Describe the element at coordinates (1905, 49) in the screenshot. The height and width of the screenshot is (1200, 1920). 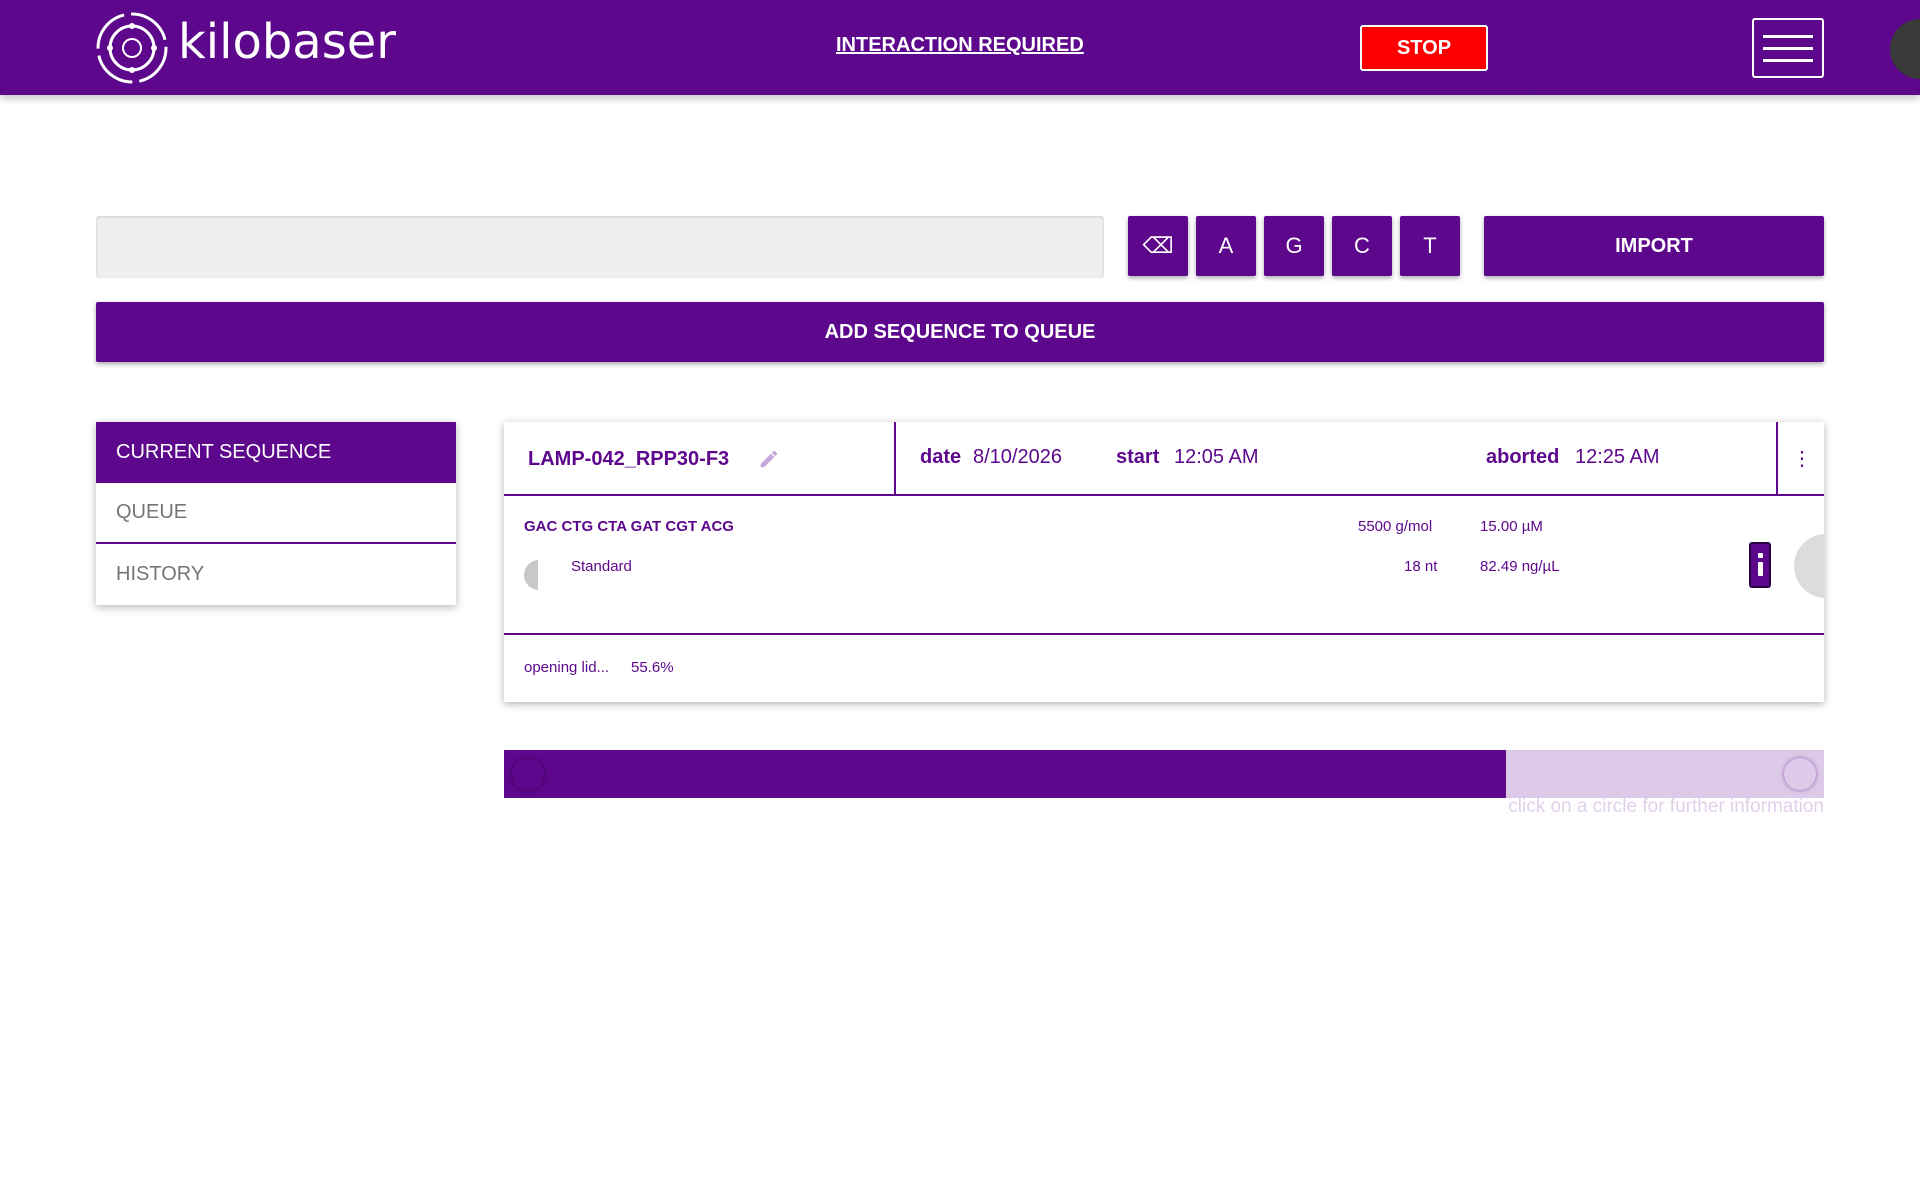
I see `status-indicator-icon` at that location.